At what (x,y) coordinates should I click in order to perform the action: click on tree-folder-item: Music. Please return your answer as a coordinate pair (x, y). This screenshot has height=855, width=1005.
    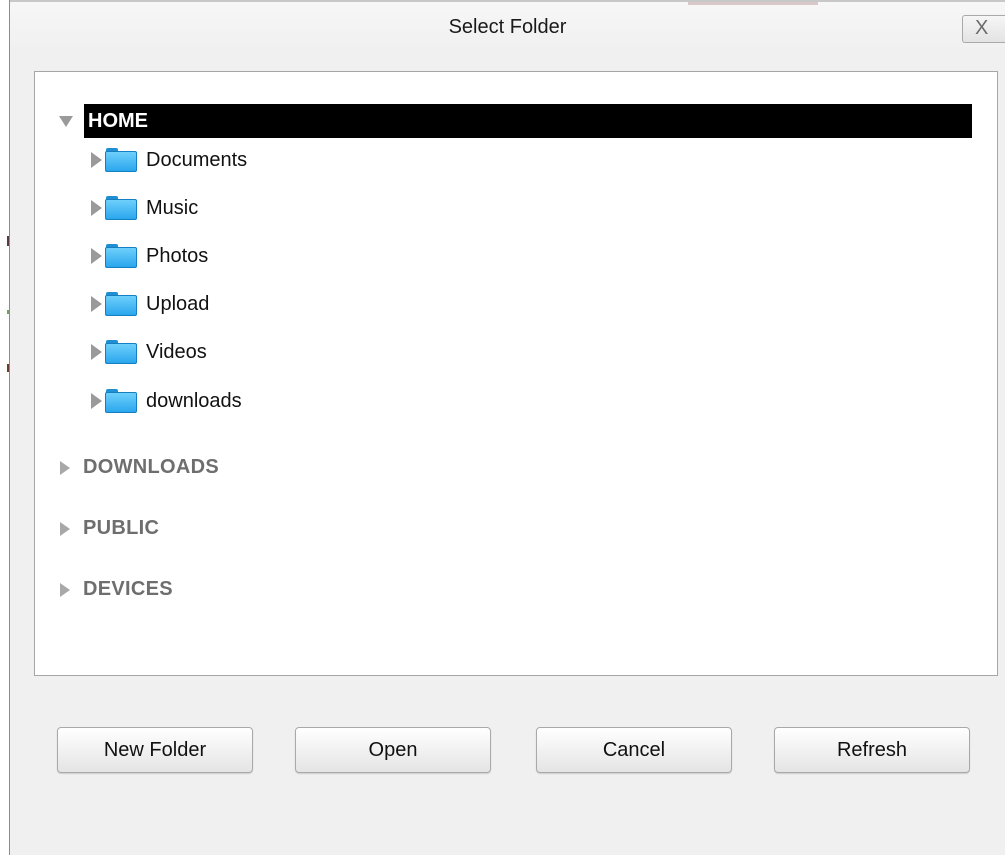
    Looking at the image, I should click on (144, 208).